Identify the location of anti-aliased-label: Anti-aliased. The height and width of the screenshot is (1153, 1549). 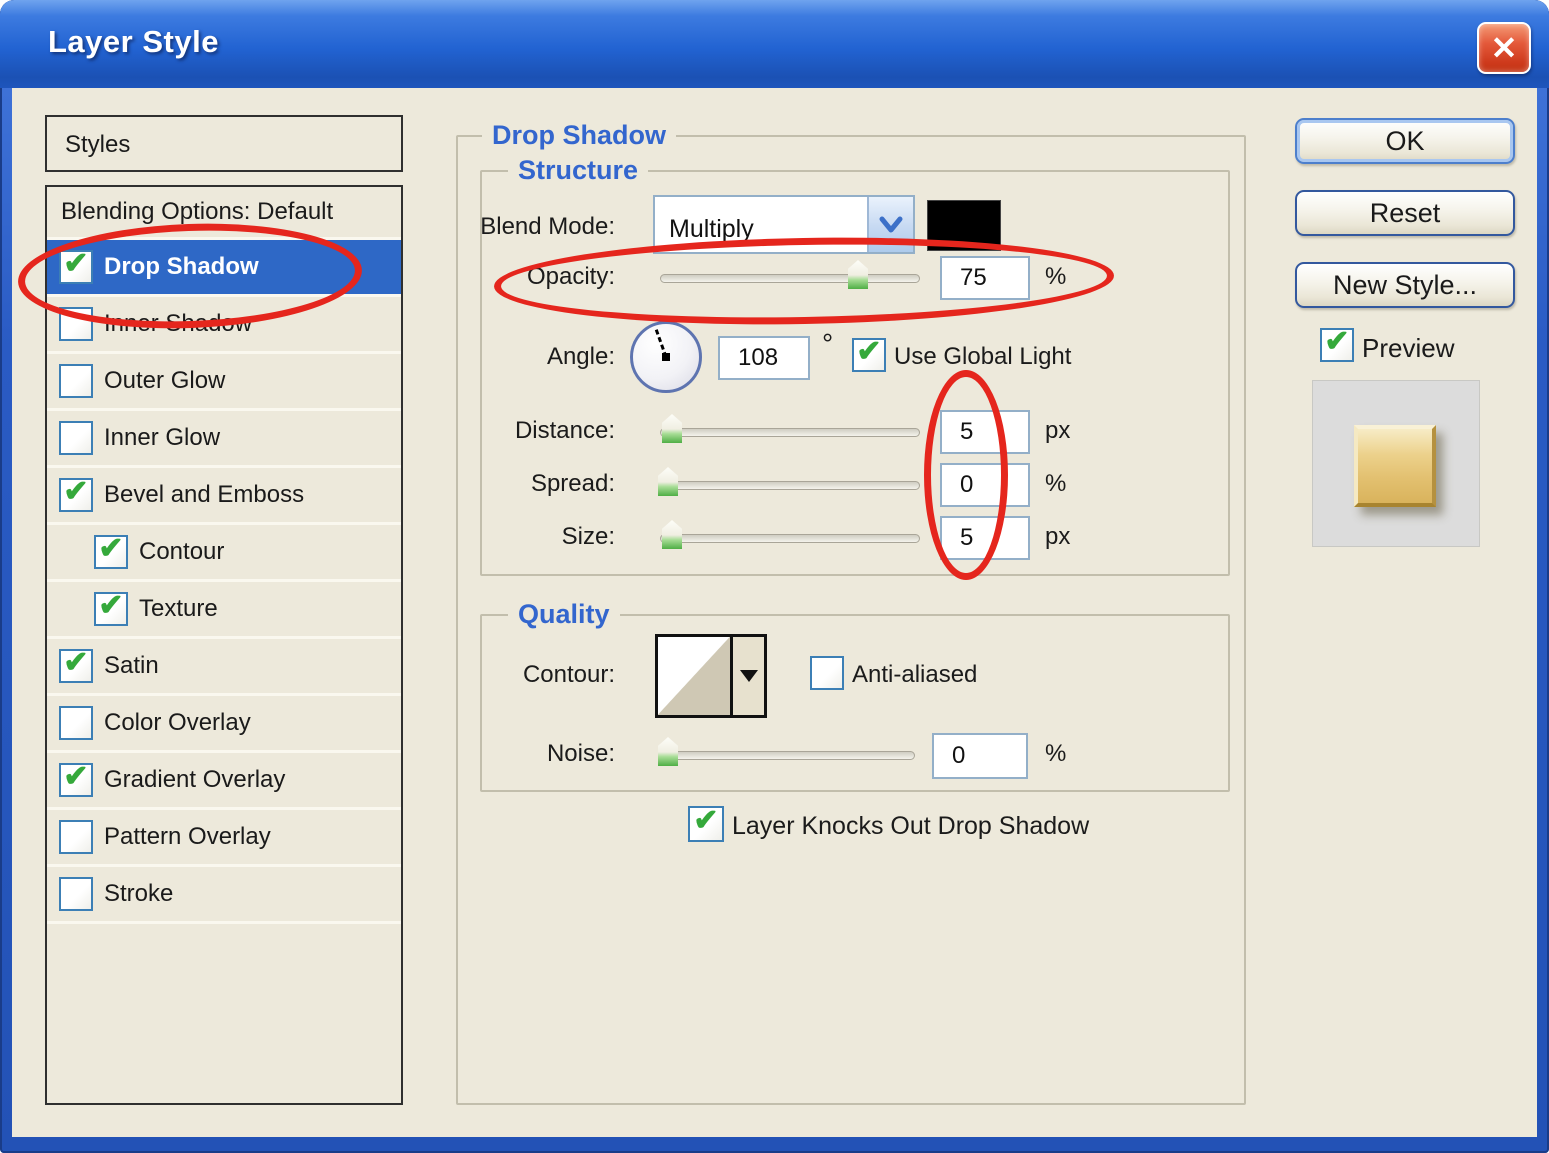
(915, 674).